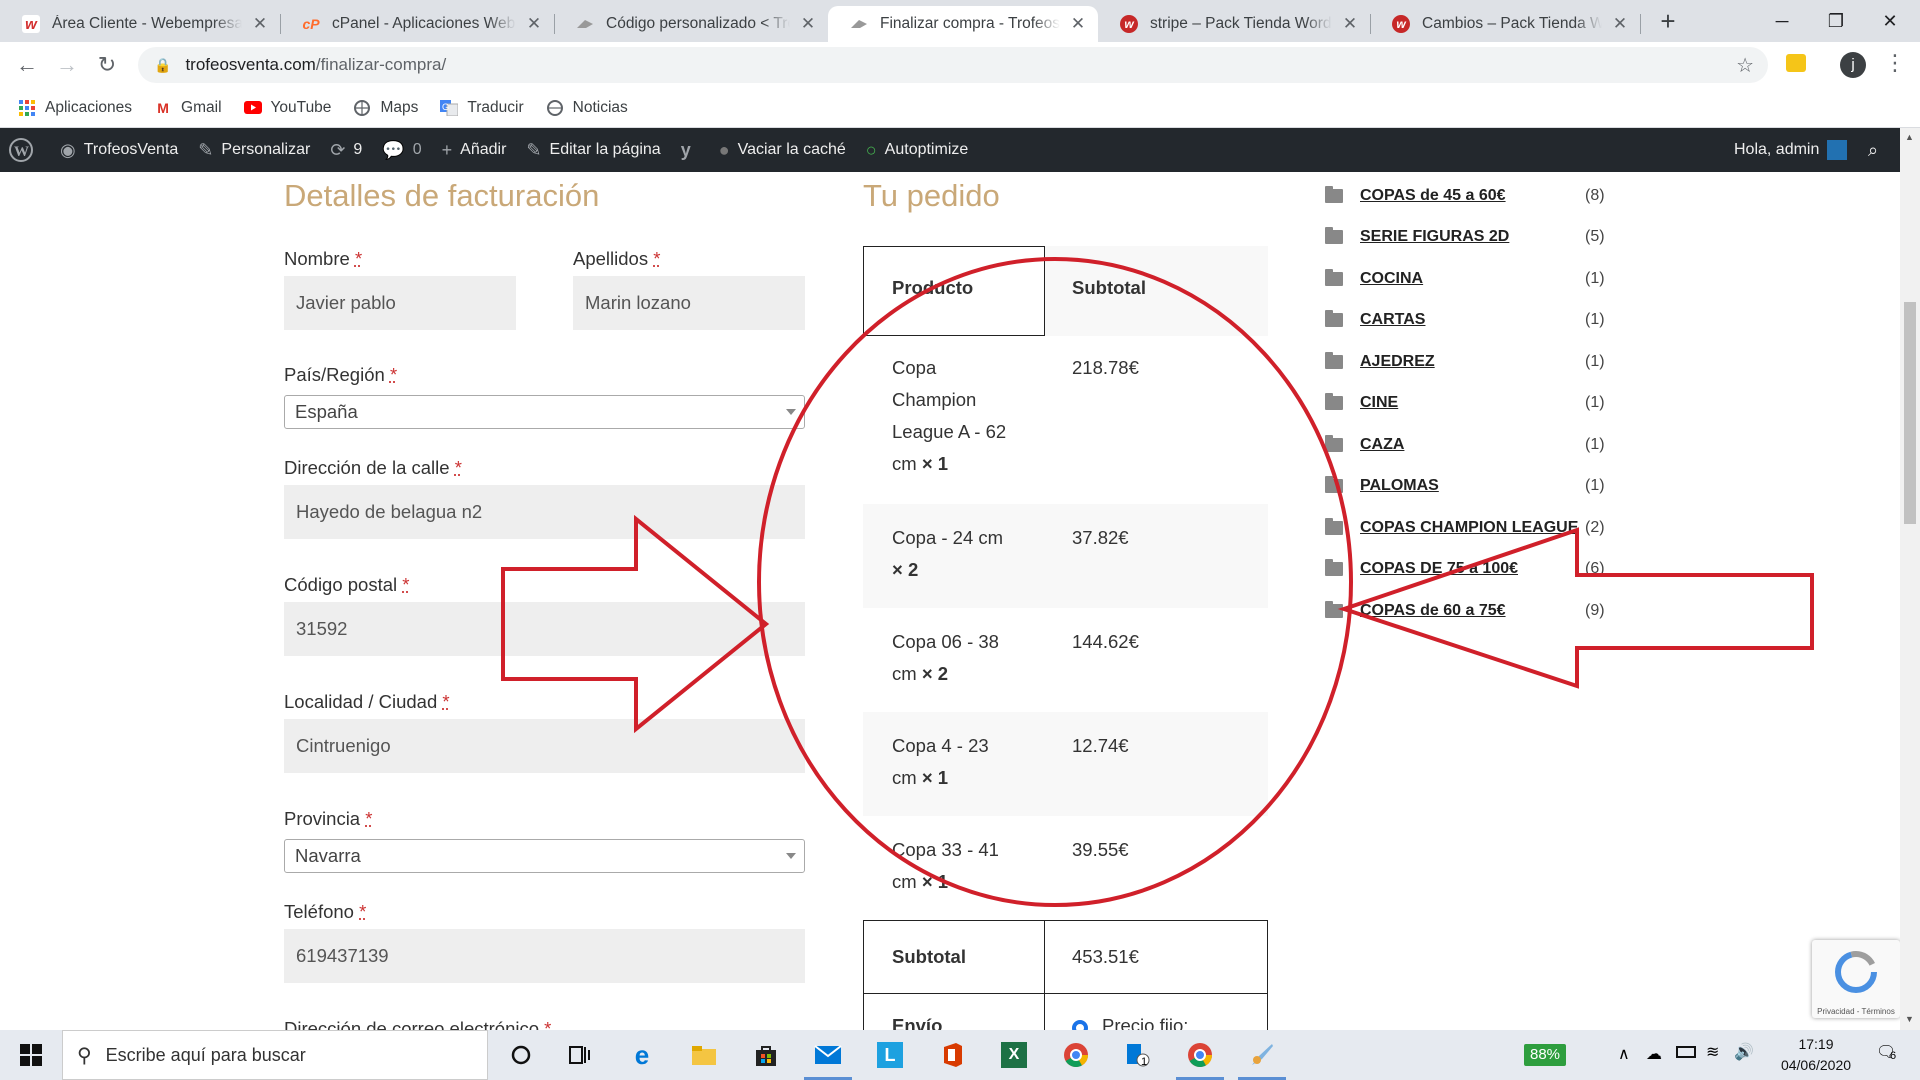 The height and width of the screenshot is (1080, 1920). What do you see at coordinates (21, 150) in the screenshot?
I see `wordpress-icon: W` at bounding box center [21, 150].